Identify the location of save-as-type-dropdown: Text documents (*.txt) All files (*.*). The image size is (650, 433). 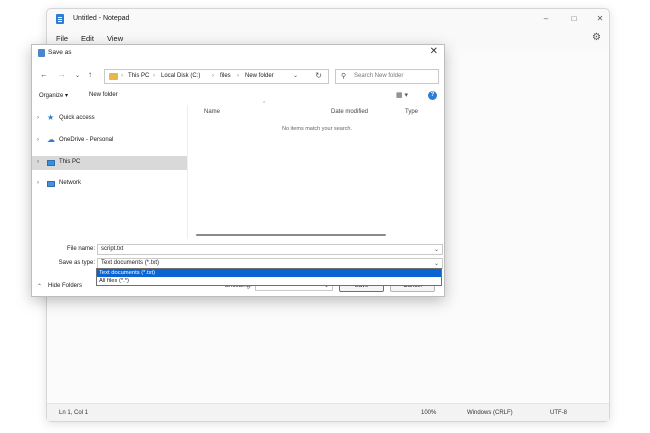
(269, 277).